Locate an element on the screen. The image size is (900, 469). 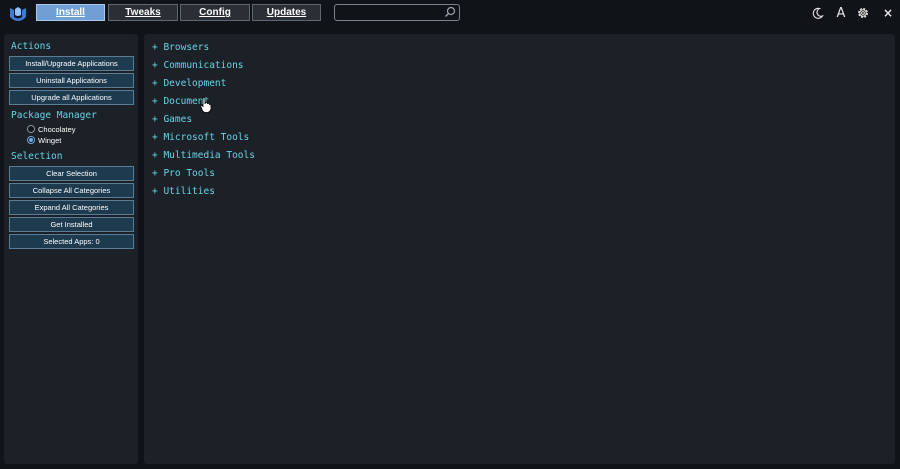
clear-selection-button: Clear Selection is located at coordinates (71, 173).